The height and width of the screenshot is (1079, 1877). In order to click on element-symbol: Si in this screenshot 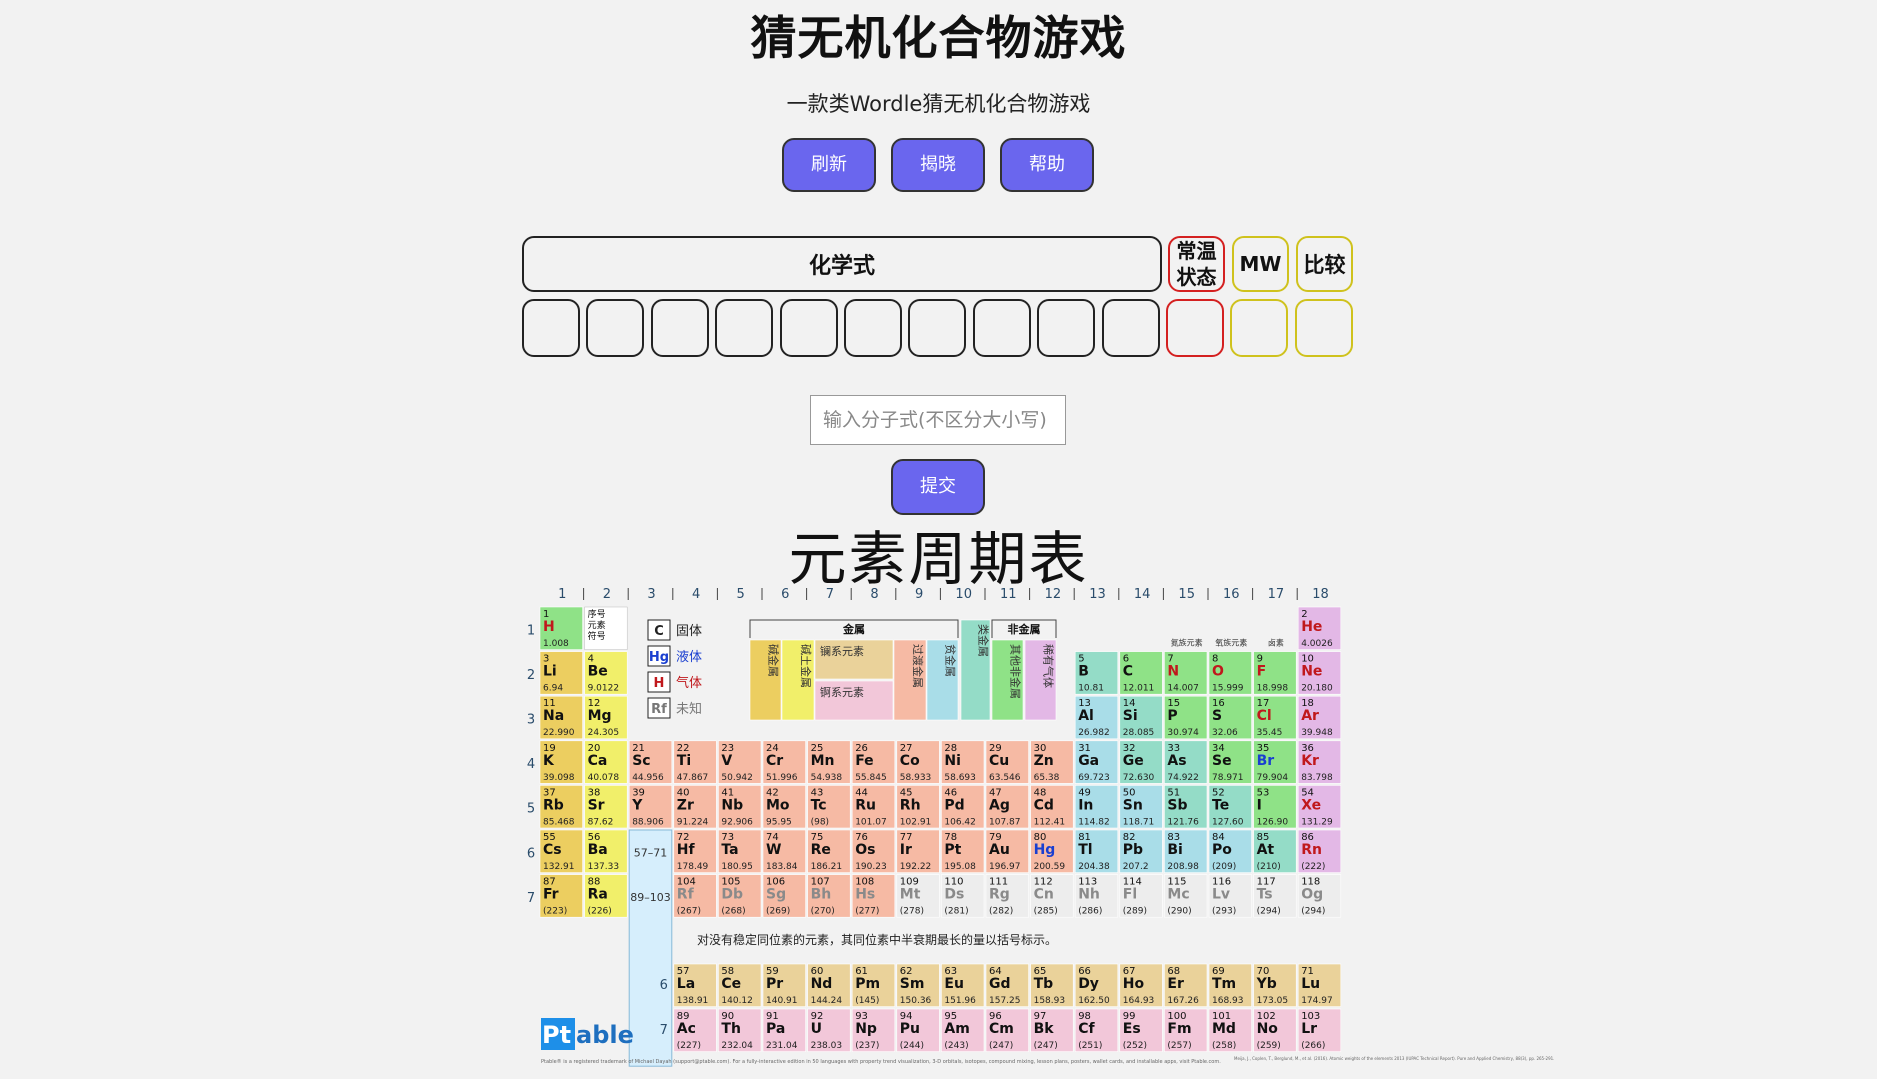, I will do `click(1130, 716)`.